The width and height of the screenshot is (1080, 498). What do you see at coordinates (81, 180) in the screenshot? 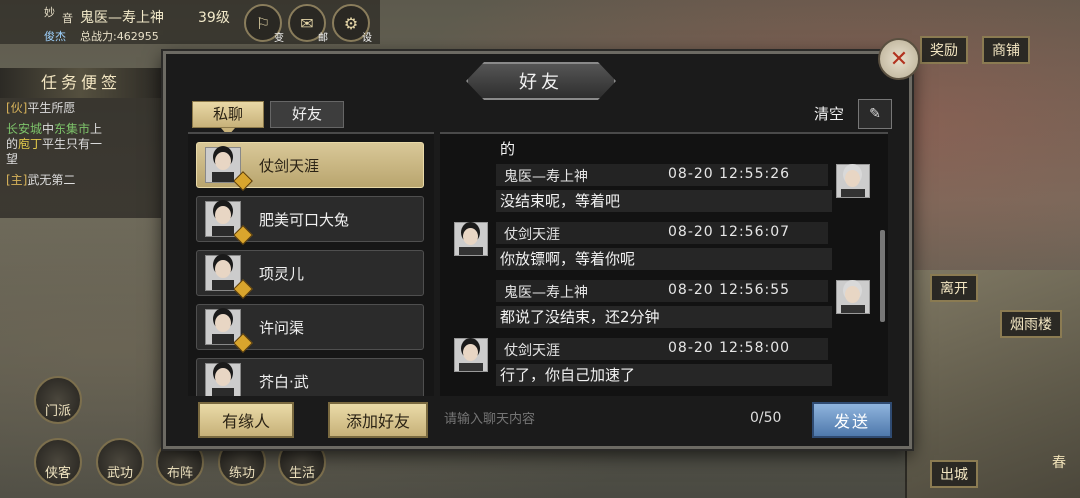
I see `quest-item: [主]武无第二` at bounding box center [81, 180].